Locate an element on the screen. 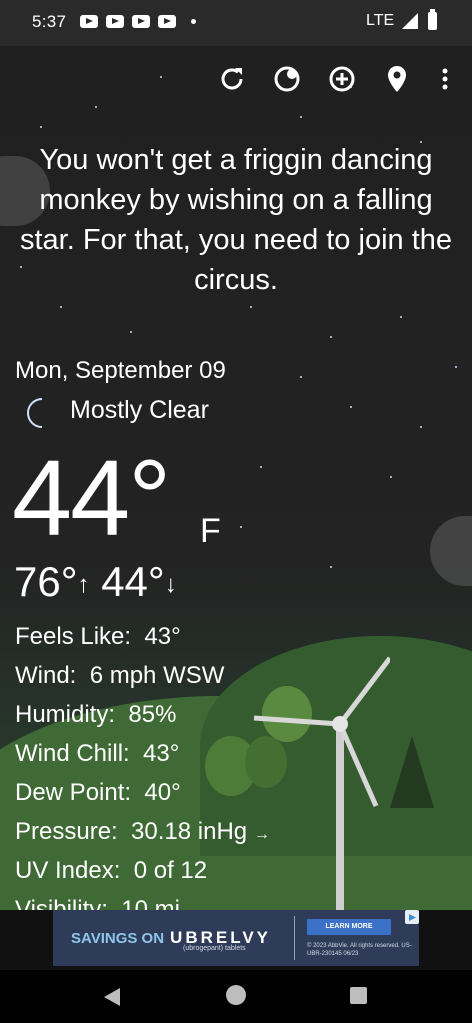 This screenshot has width=472, height=1023. detail-uv-index: UV Index: 0 of 12 is located at coordinates (111, 870).